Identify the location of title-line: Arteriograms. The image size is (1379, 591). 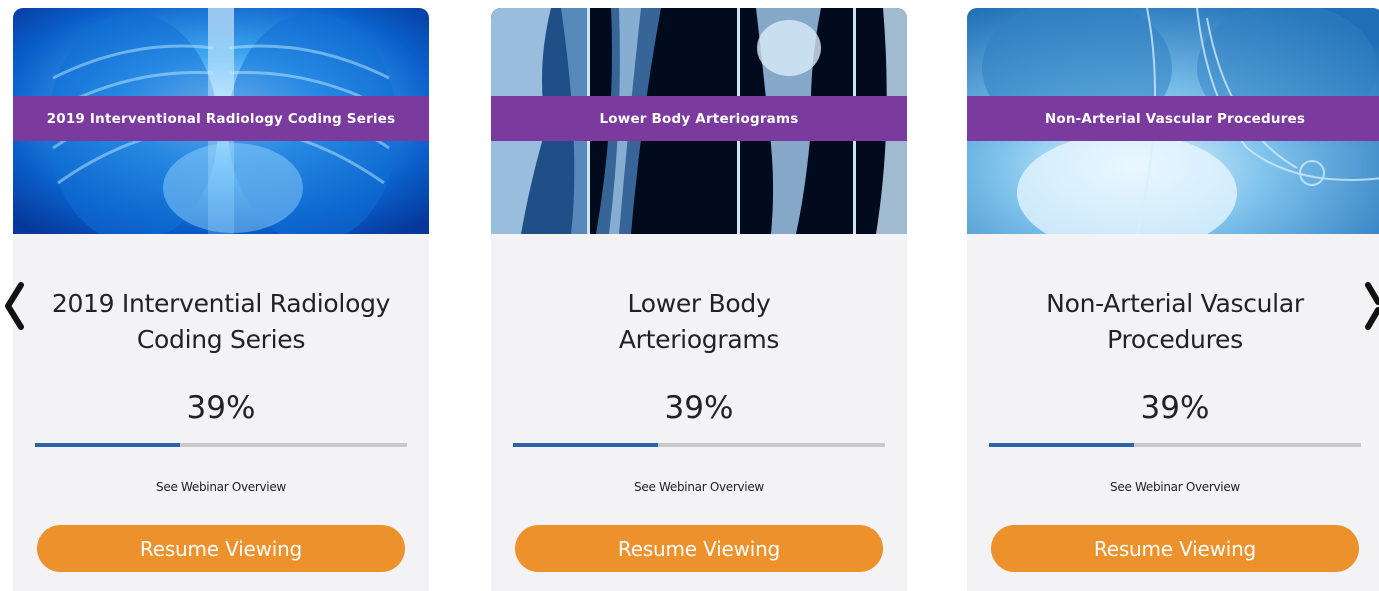
(699, 339).